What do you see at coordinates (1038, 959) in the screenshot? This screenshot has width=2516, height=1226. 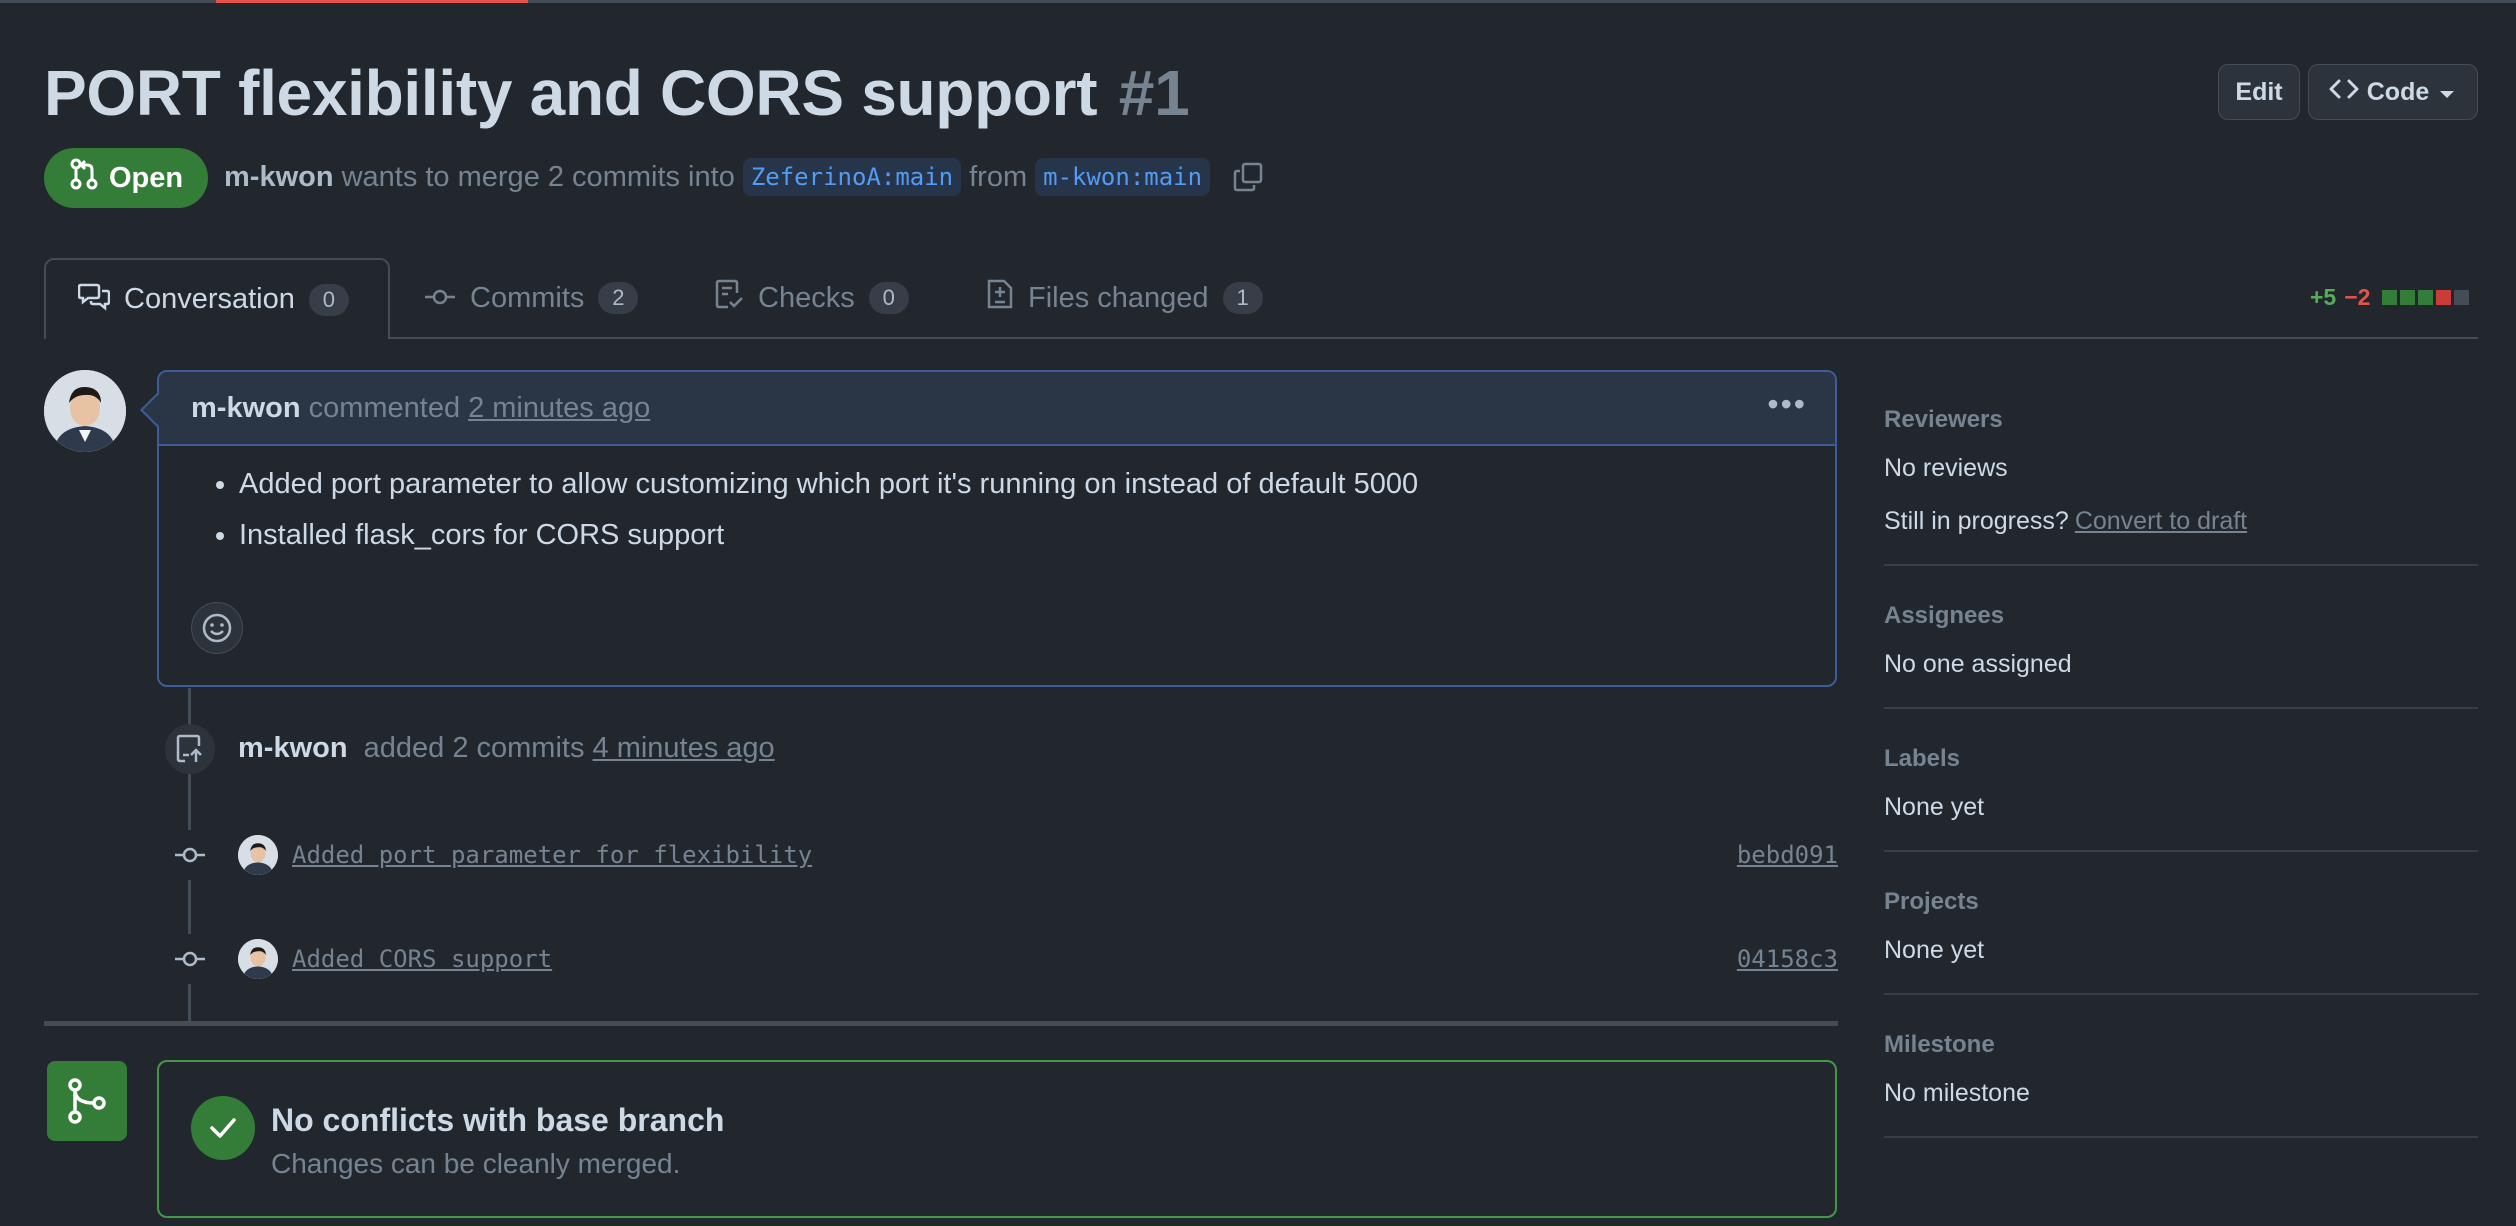 I see `commit-row: Added CORS support 04158c3` at bounding box center [1038, 959].